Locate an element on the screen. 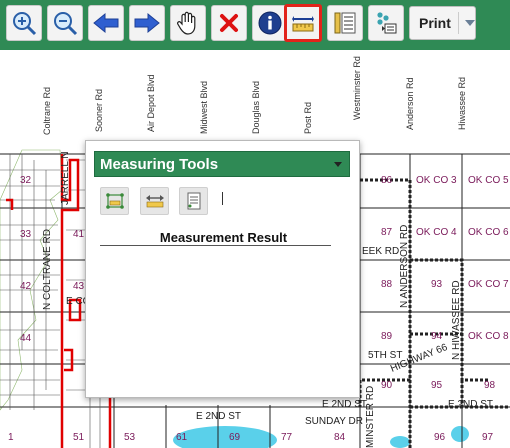 The image size is (510, 448). zoom-out-icon is located at coordinates (66, 24).